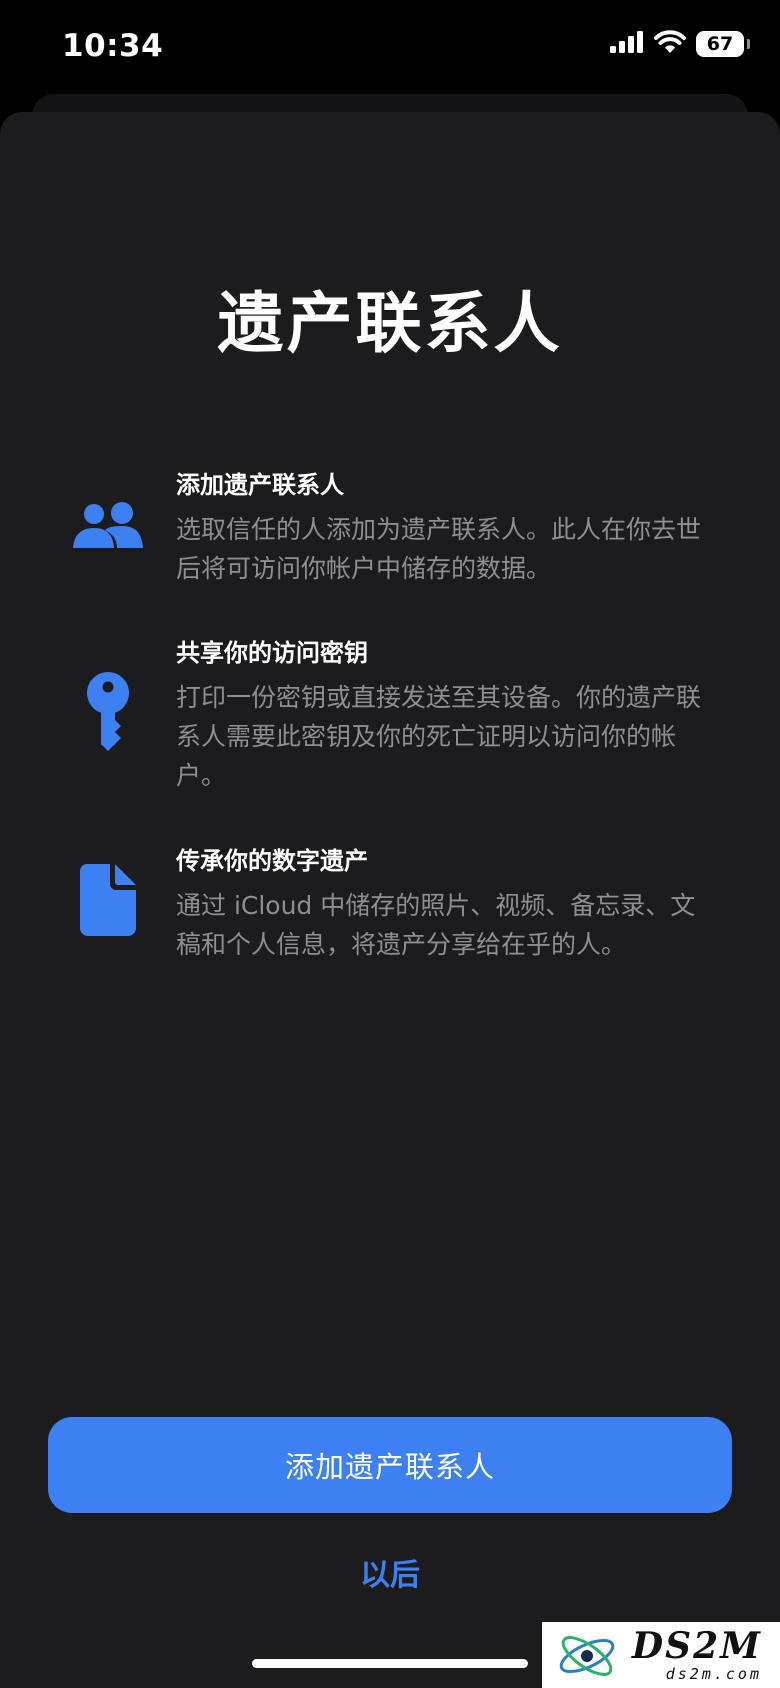  Describe the element at coordinates (587, 1658) in the screenshot. I see `watermark-logo-icon` at that location.